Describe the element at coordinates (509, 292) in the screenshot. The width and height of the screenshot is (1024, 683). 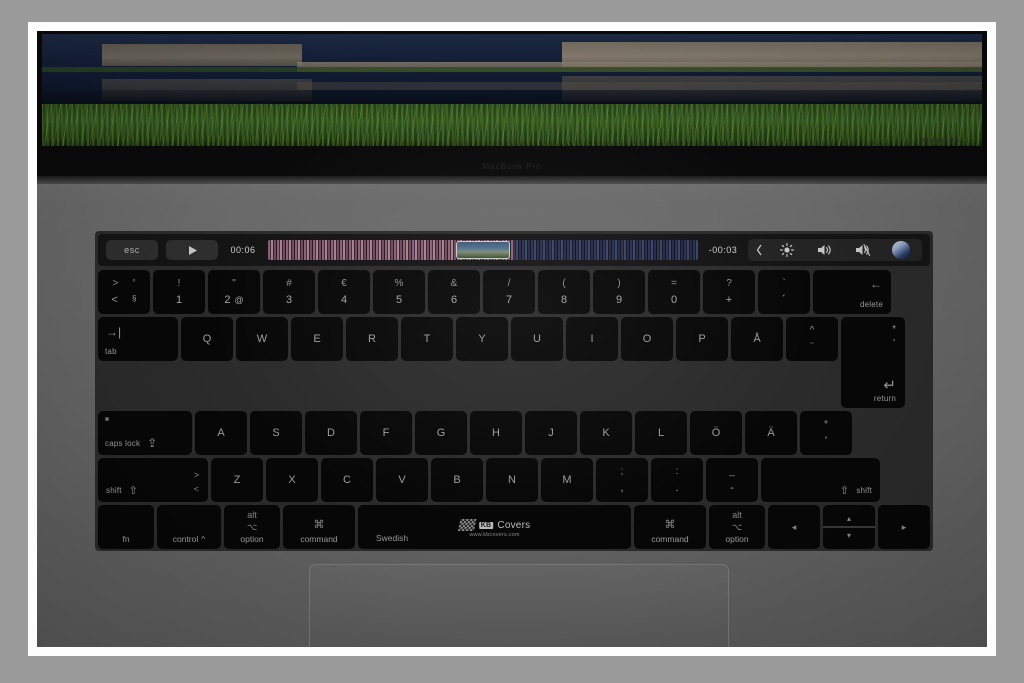
I see `key-7: / 7` at that location.